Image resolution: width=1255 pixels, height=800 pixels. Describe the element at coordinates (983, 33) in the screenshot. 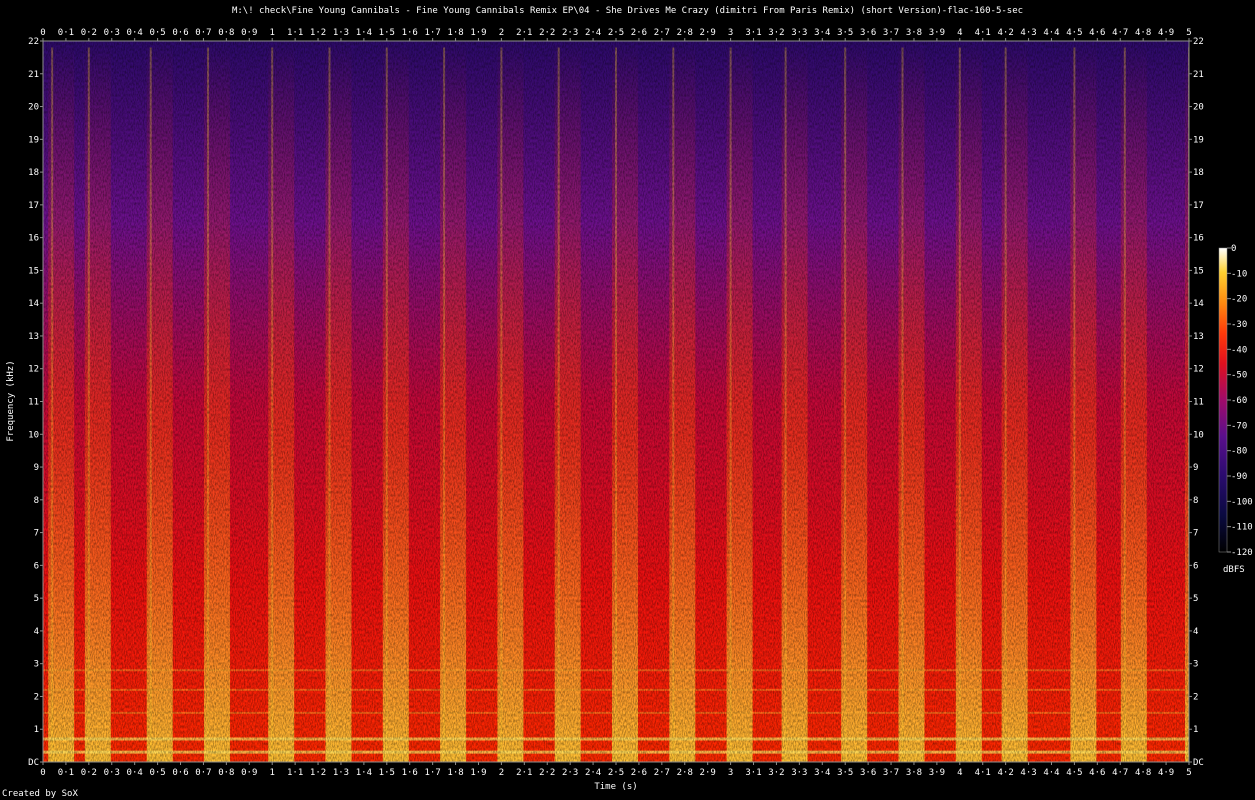

I see `x-tick-label-top: 4·1` at that location.